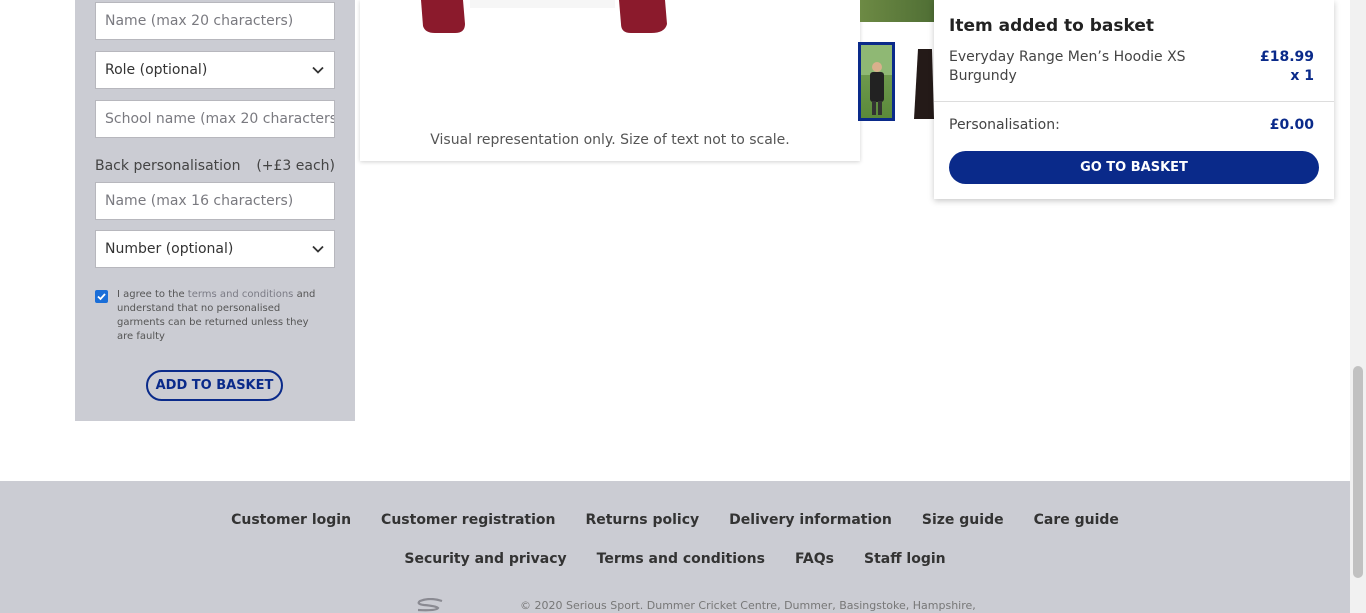 The image size is (1366, 613). Describe the element at coordinates (1291, 125) in the screenshot. I see `popup-personalisation-price: £0.00` at that location.